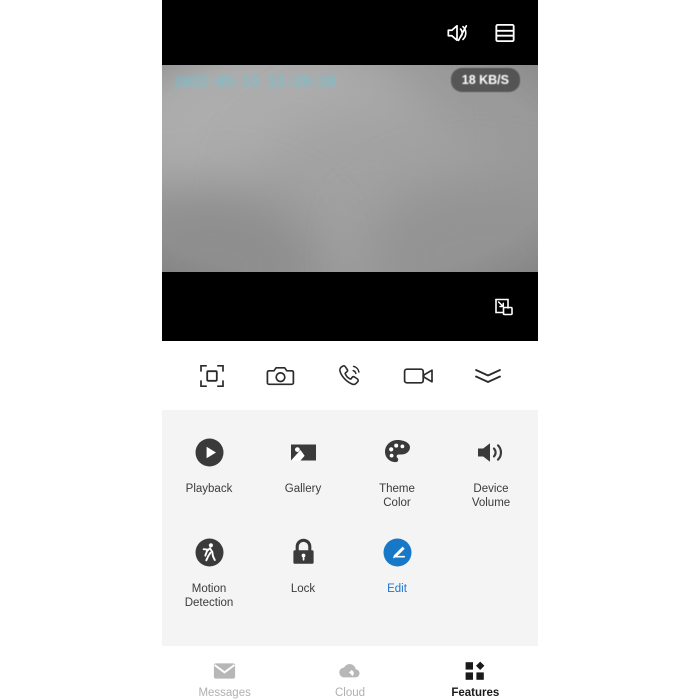 Image resolution: width=700 pixels, height=700 pixels. I want to click on nav-item-messages: Messages, so click(225, 679).